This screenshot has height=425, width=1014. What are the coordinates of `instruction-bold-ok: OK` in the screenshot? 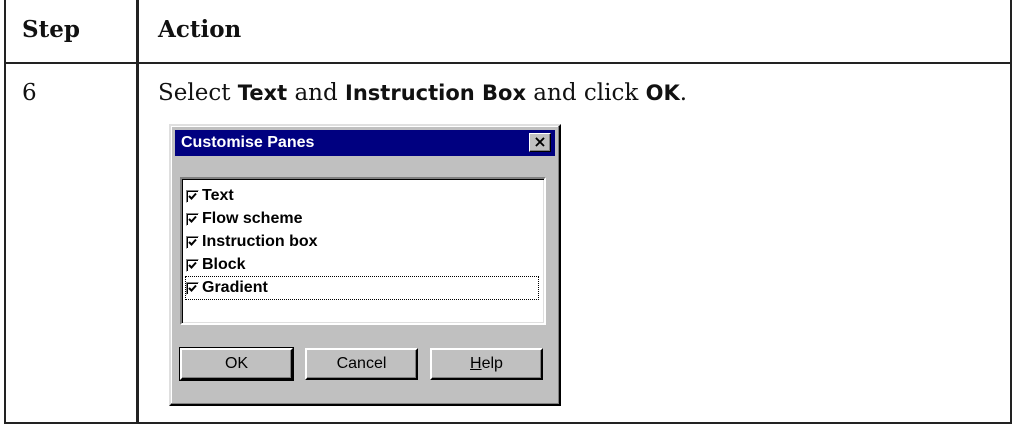 It's located at (662, 93).